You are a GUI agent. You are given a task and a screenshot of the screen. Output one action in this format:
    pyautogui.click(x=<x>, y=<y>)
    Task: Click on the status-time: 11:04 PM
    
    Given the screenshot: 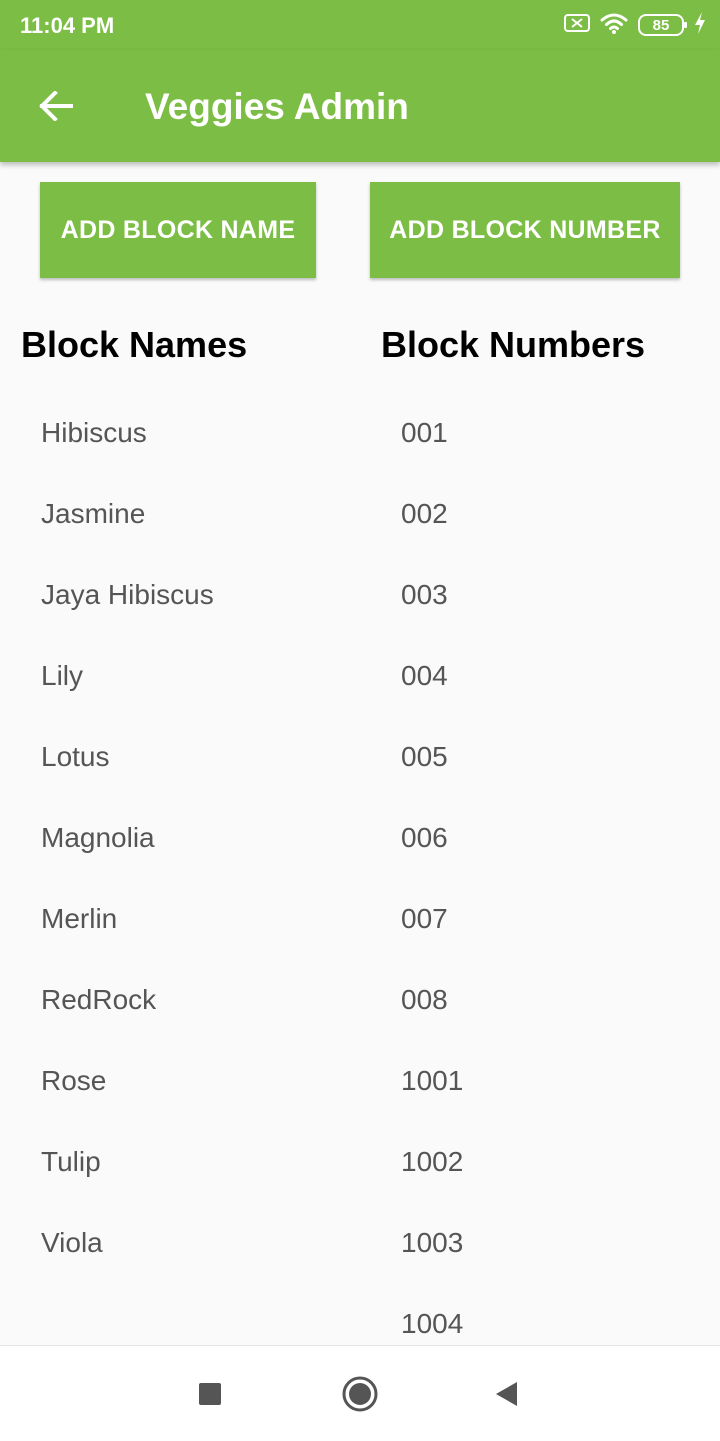 What is the action you would take?
    pyautogui.click(x=67, y=25)
    